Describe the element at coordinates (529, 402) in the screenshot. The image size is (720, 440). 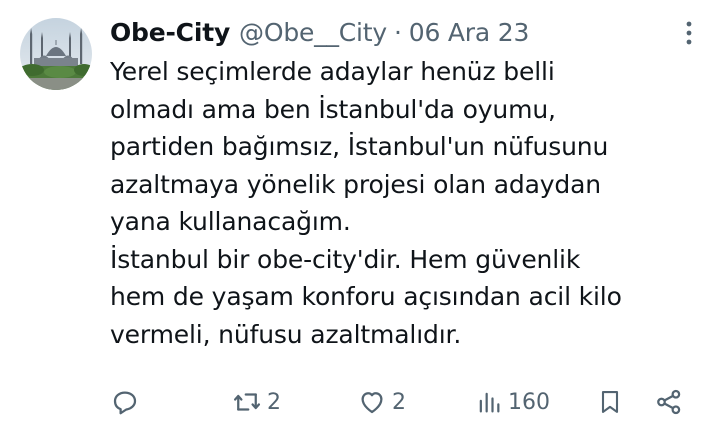
I see `views-count: 160` at that location.